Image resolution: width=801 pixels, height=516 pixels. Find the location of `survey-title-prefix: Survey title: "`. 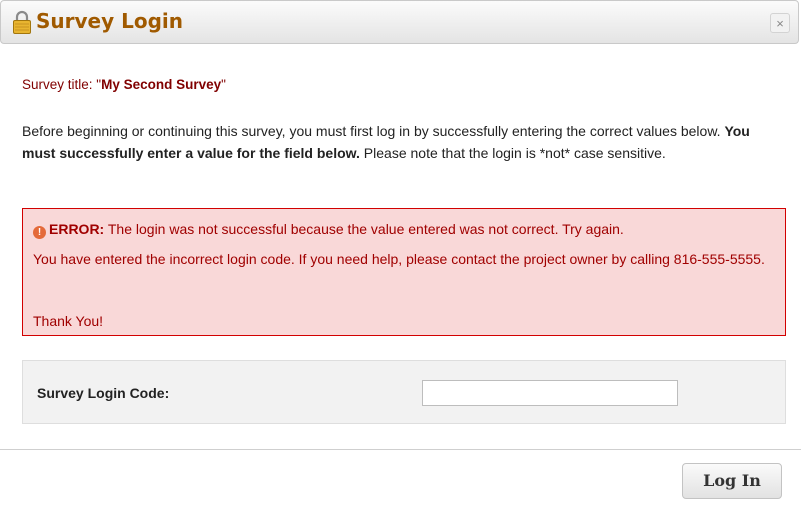

survey-title-prefix: Survey title: " is located at coordinates (62, 84).